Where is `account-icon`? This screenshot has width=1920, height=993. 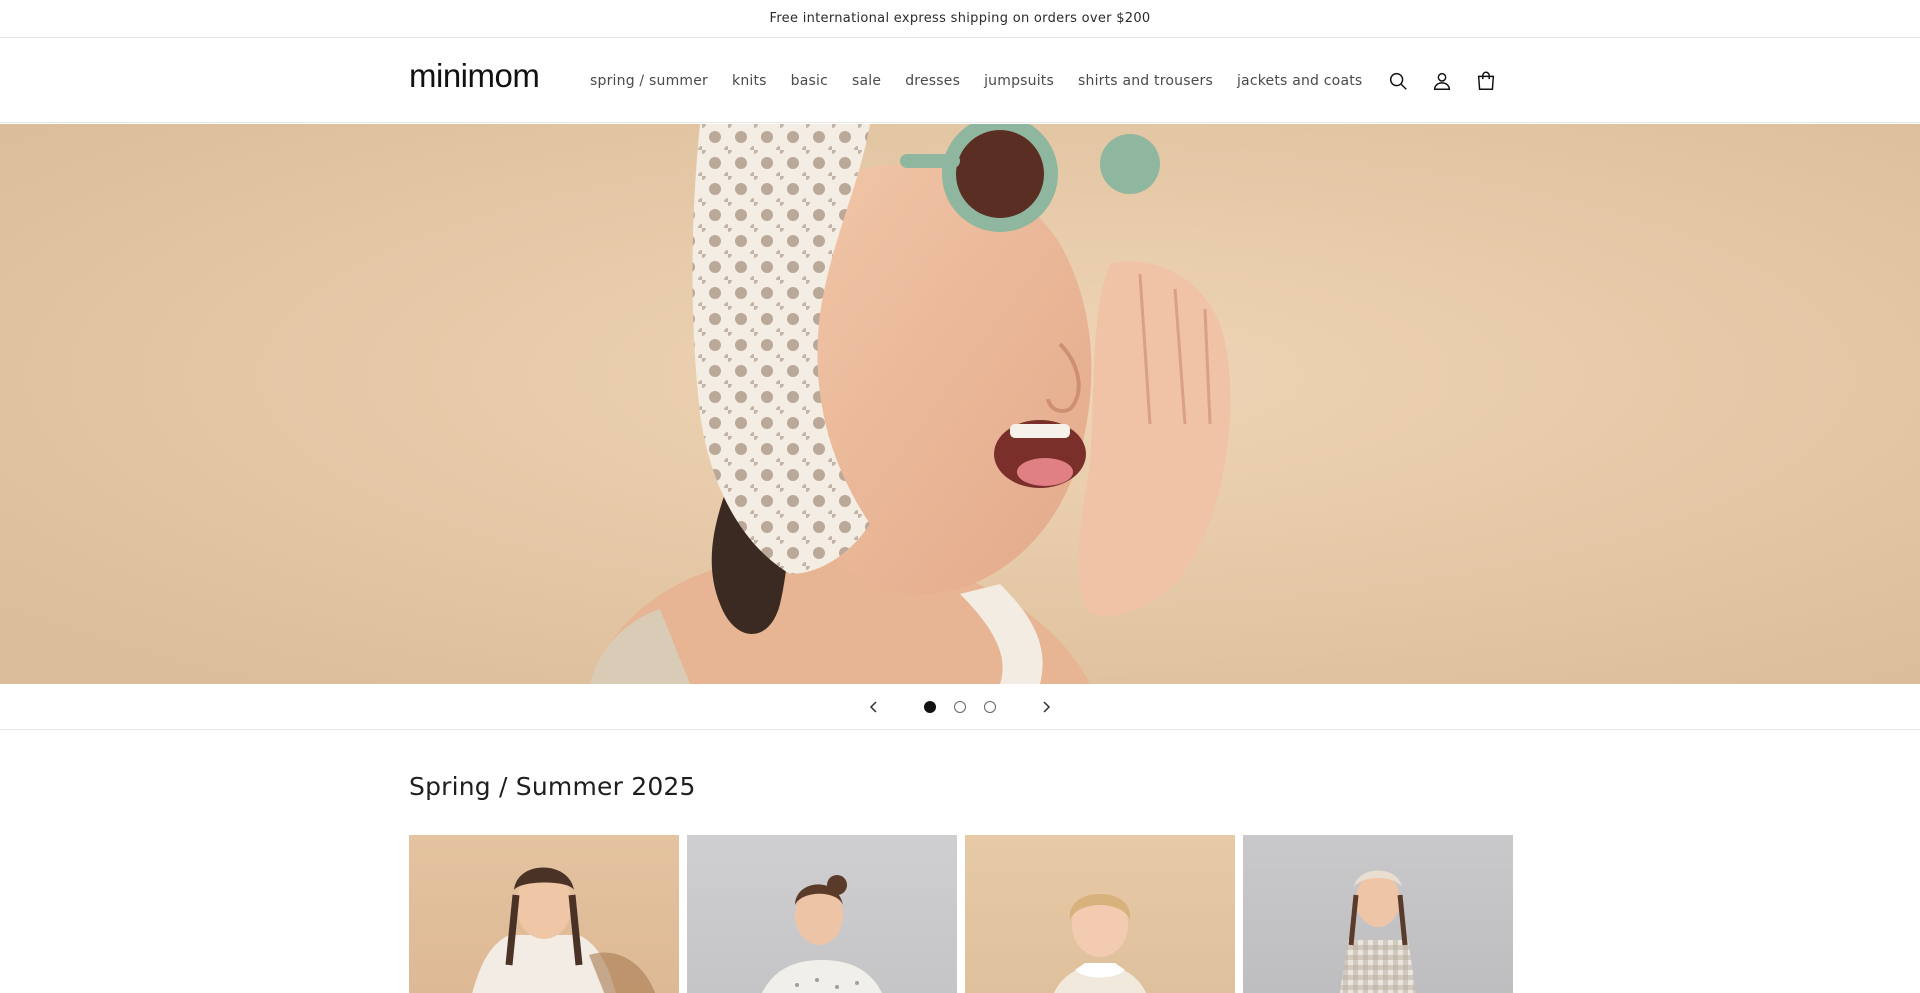 account-icon is located at coordinates (1442, 81).